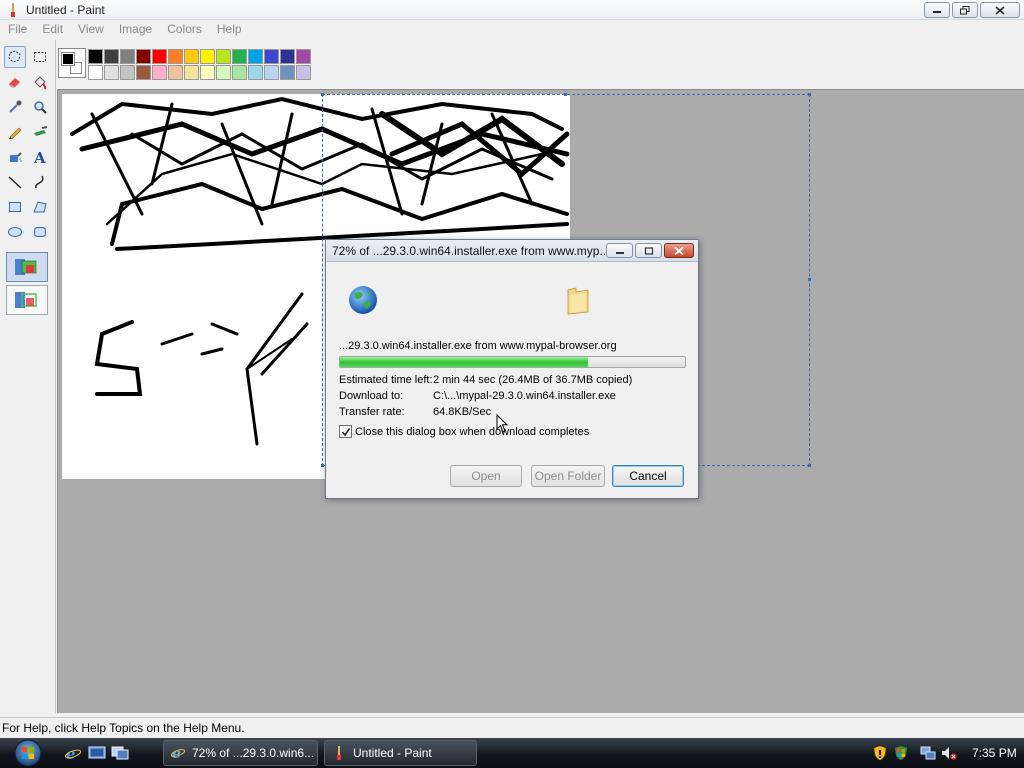 The height and width of the screenshot is (768, 1024). I want to click on brush-tool, so click(40, 132).